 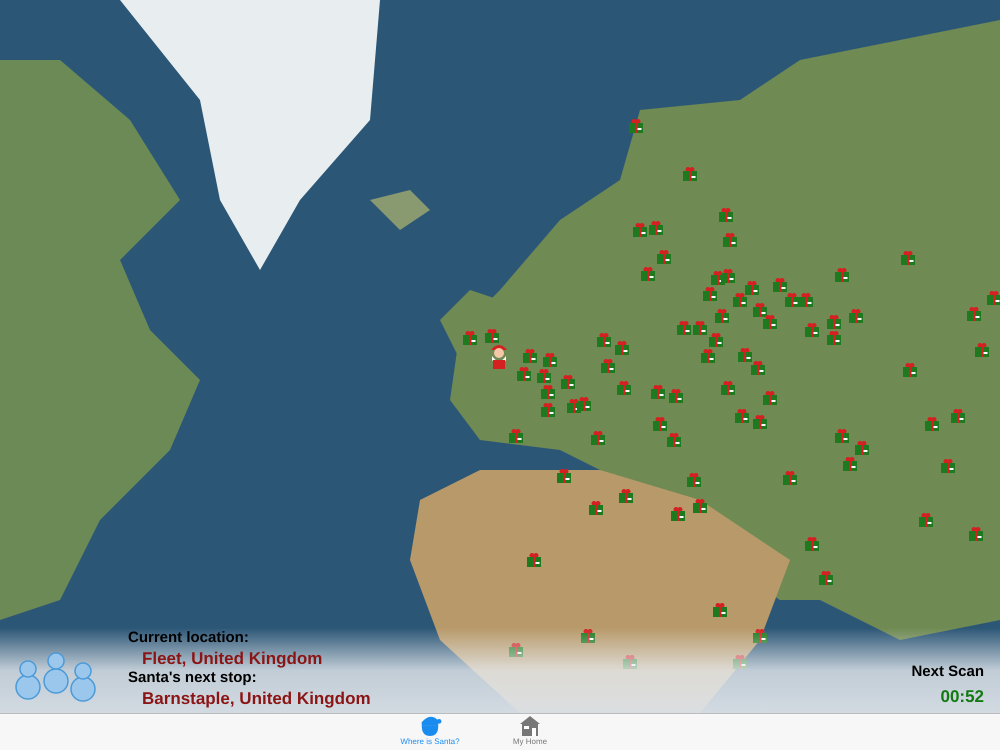 What do you see at coordinates (947, 672) in the screenshot?
I see `next-scan-label: Next Scan` at bounding box center [947, 672].